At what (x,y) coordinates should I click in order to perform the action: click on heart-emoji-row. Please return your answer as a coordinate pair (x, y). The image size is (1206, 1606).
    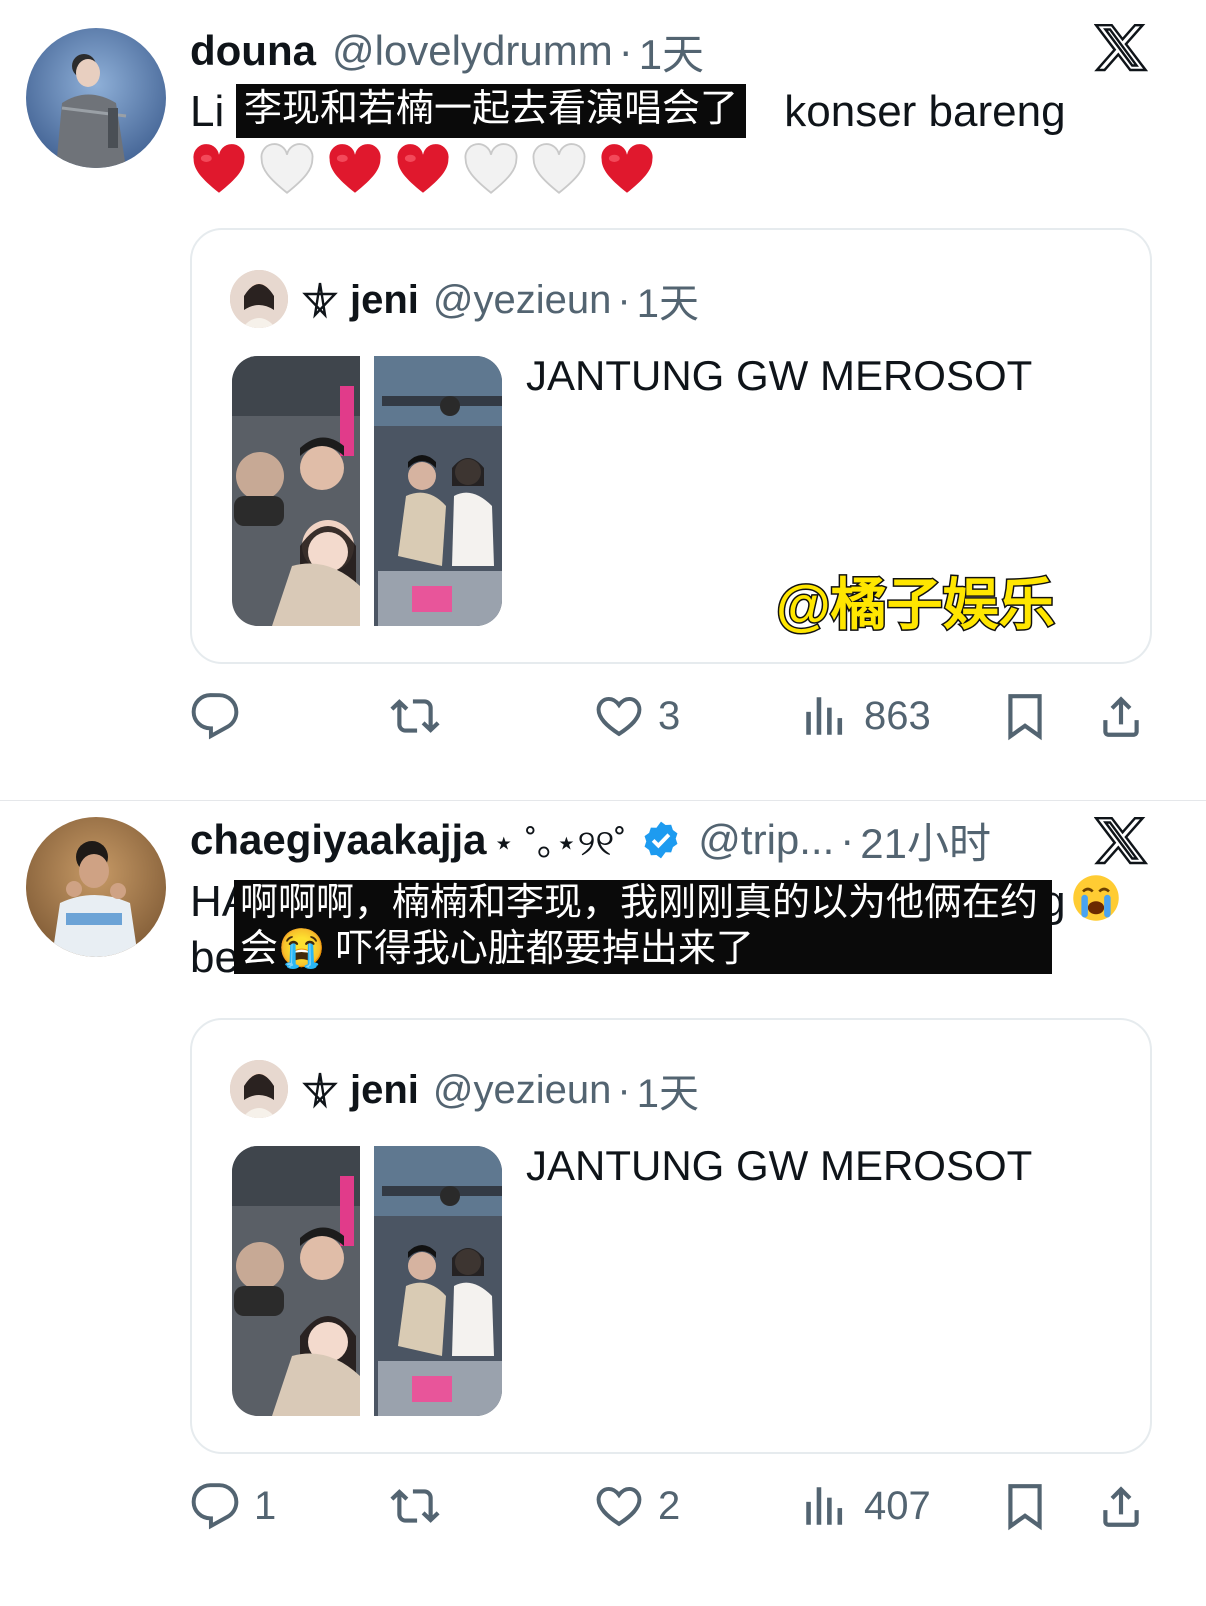
    Looking at the image, I should click on (423, 171).